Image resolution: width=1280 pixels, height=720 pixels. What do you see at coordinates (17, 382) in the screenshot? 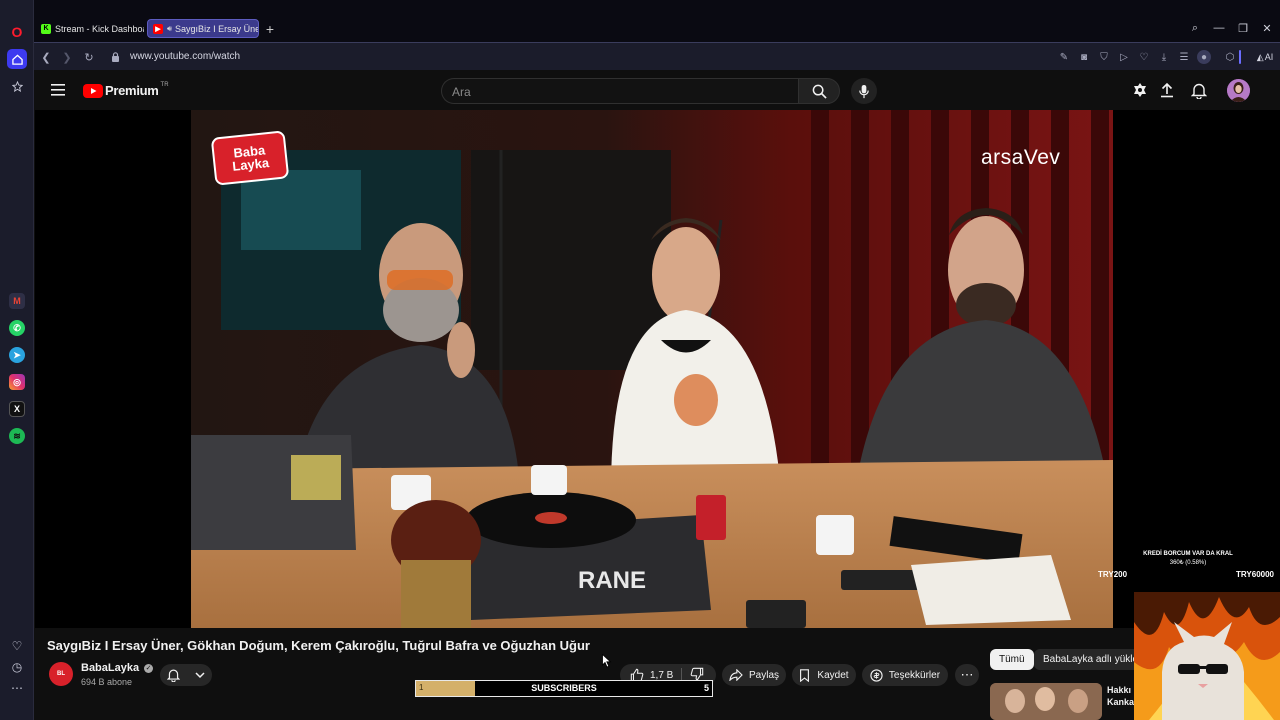
I see `instagram-icon: ◎` at bounding box center [17, 382].